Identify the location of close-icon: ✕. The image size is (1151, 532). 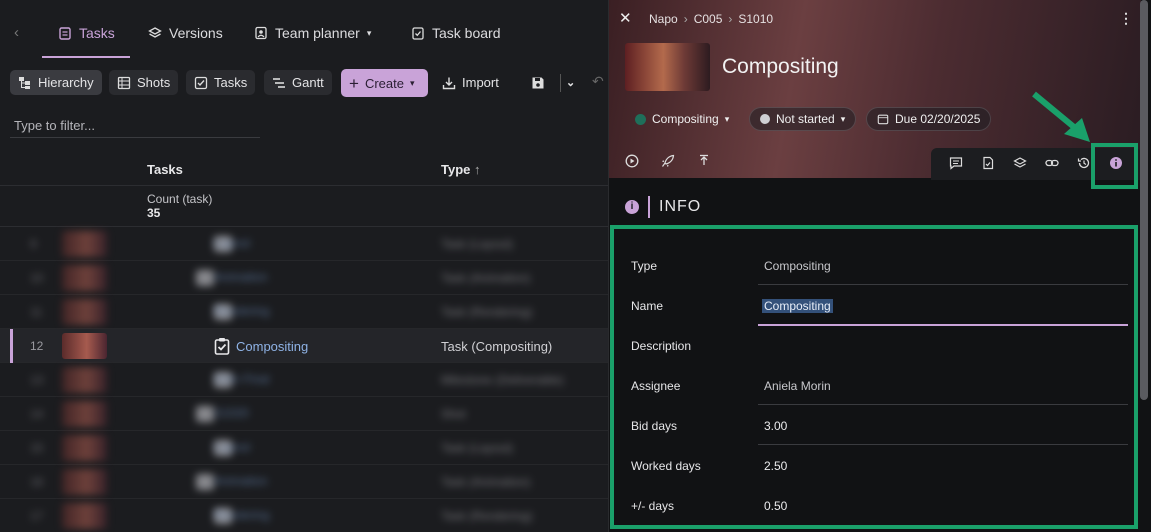
(625, 18).